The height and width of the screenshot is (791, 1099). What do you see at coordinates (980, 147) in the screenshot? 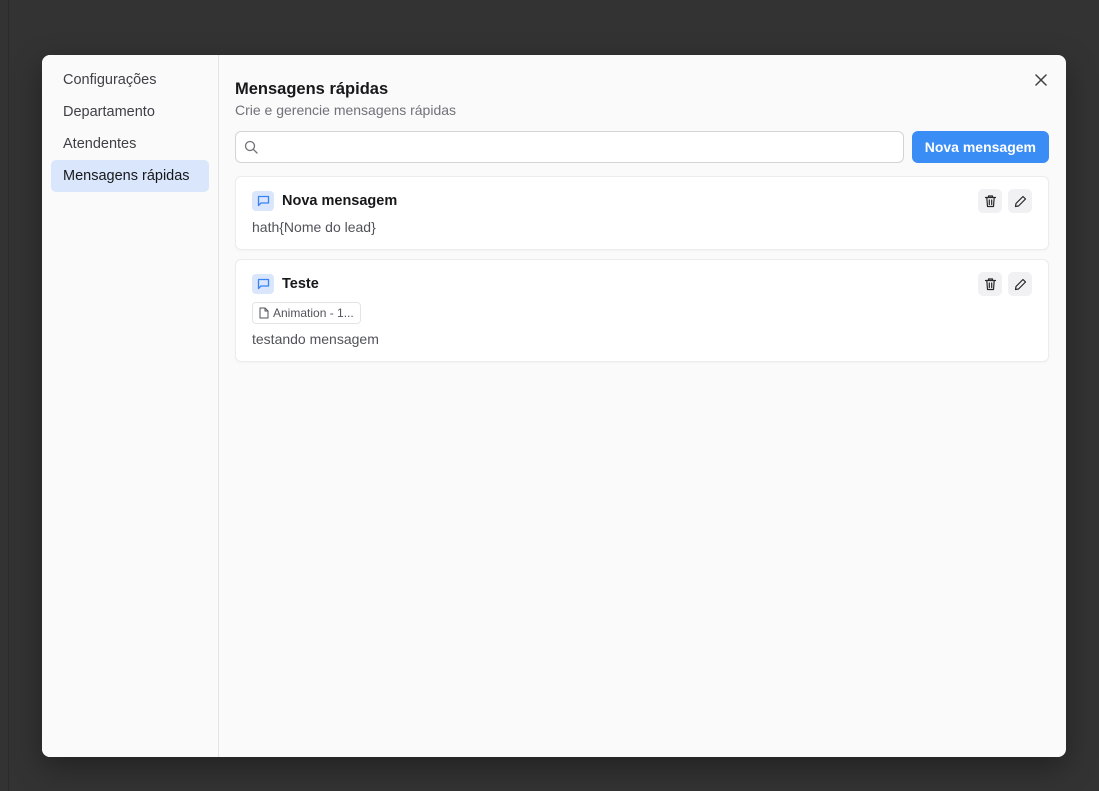
I see `new-message-button: Nova mensagem` at bounding box center [980, 147].